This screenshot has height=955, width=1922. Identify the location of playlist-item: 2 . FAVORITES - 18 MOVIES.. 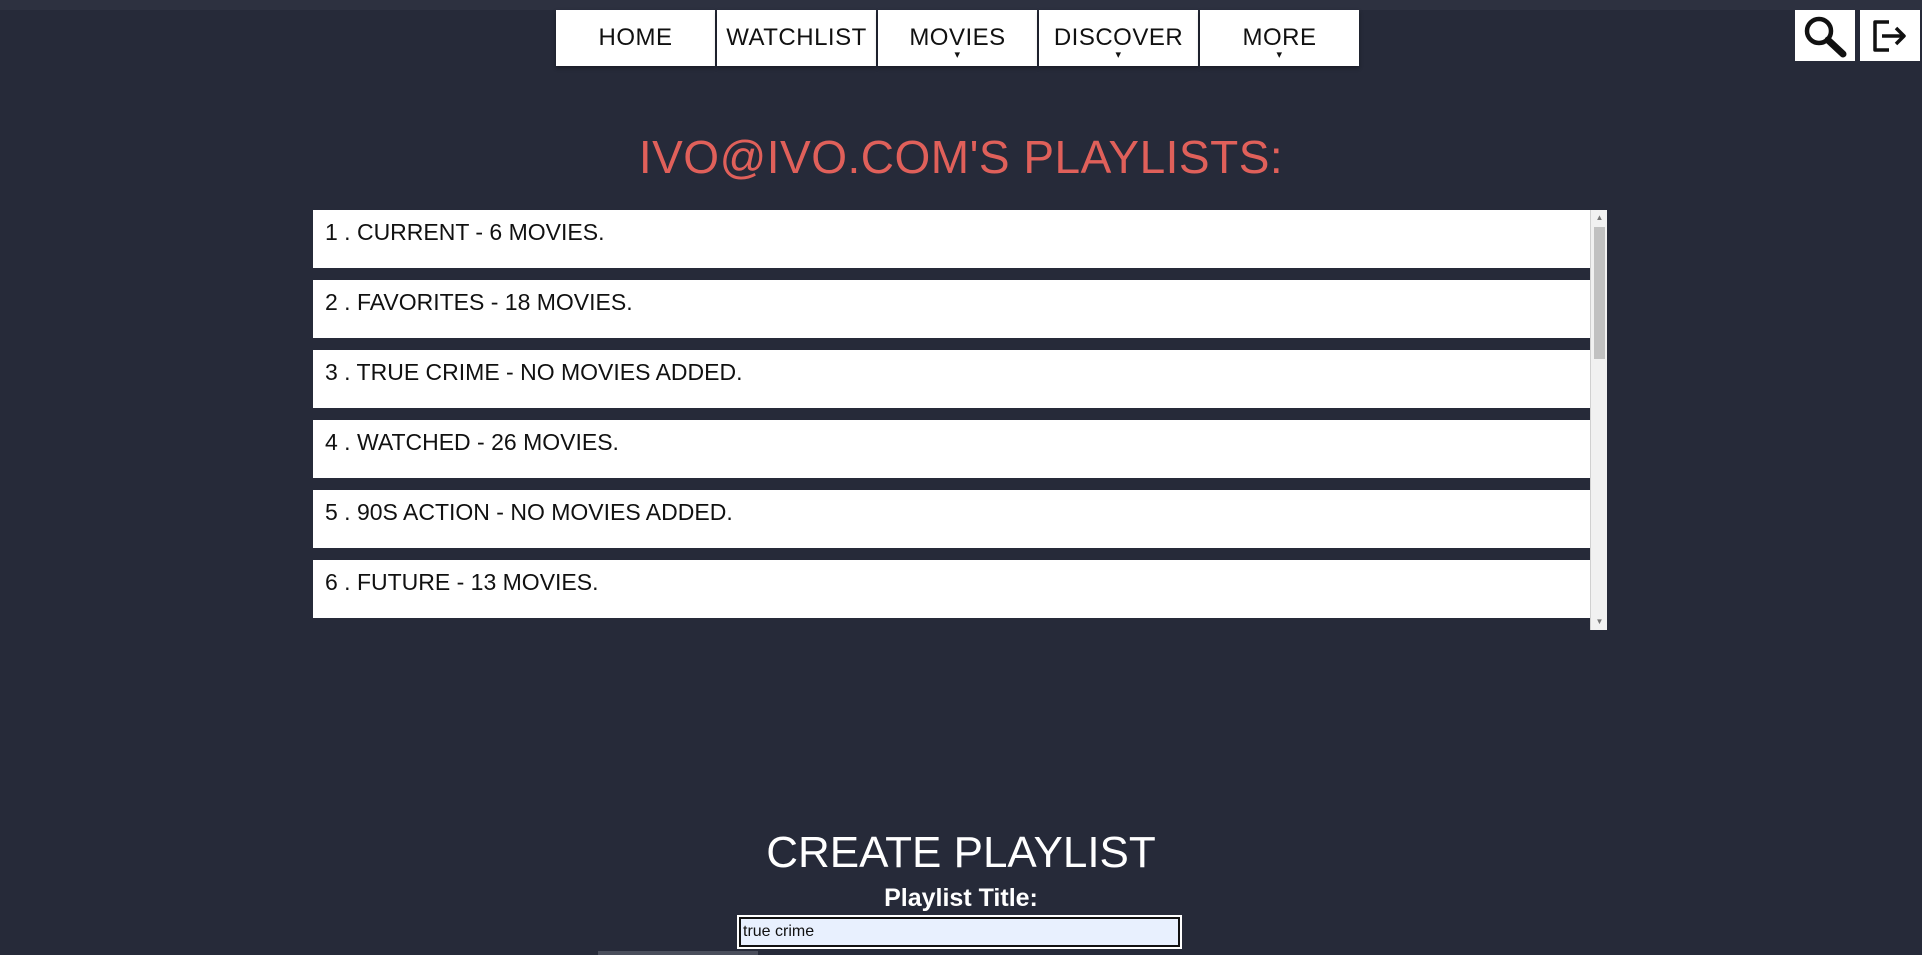
(951, 309).